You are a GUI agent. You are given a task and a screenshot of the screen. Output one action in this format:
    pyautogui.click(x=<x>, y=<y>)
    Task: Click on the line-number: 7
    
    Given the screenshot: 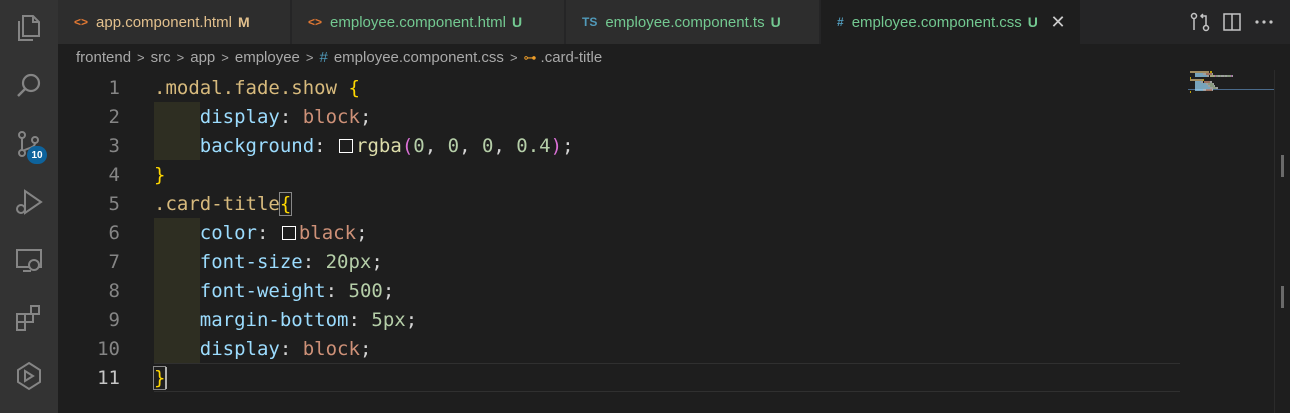 What is the action you would take?
    pyautogui.click(x=114, y=261)
    